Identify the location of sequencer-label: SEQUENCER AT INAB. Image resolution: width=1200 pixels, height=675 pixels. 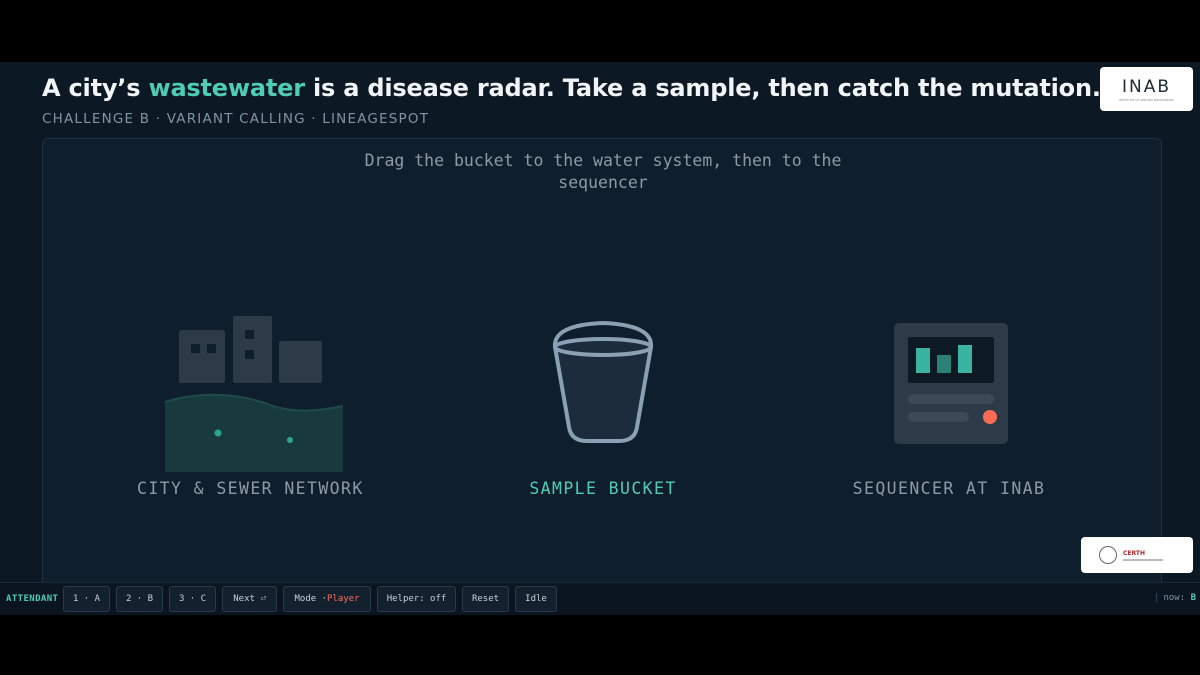
(949, 488).